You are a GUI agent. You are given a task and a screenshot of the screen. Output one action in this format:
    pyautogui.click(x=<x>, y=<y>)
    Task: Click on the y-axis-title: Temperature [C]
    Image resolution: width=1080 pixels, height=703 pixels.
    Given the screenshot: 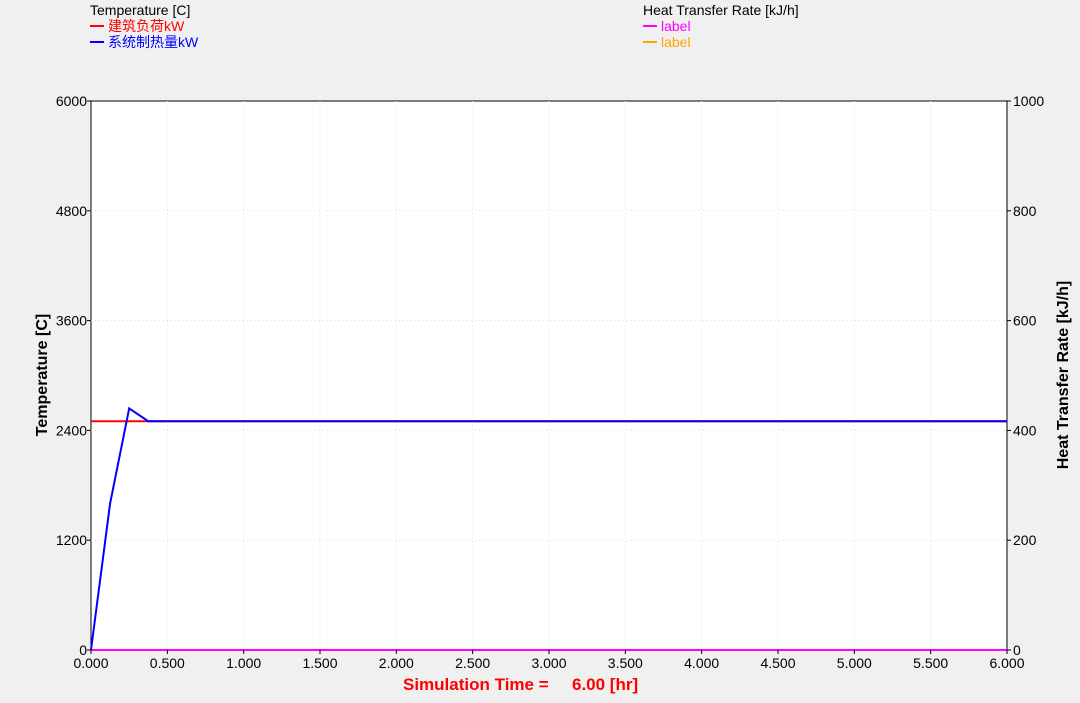 What is the action you would take?
    pyautogui.click(x=42, y=375)
    